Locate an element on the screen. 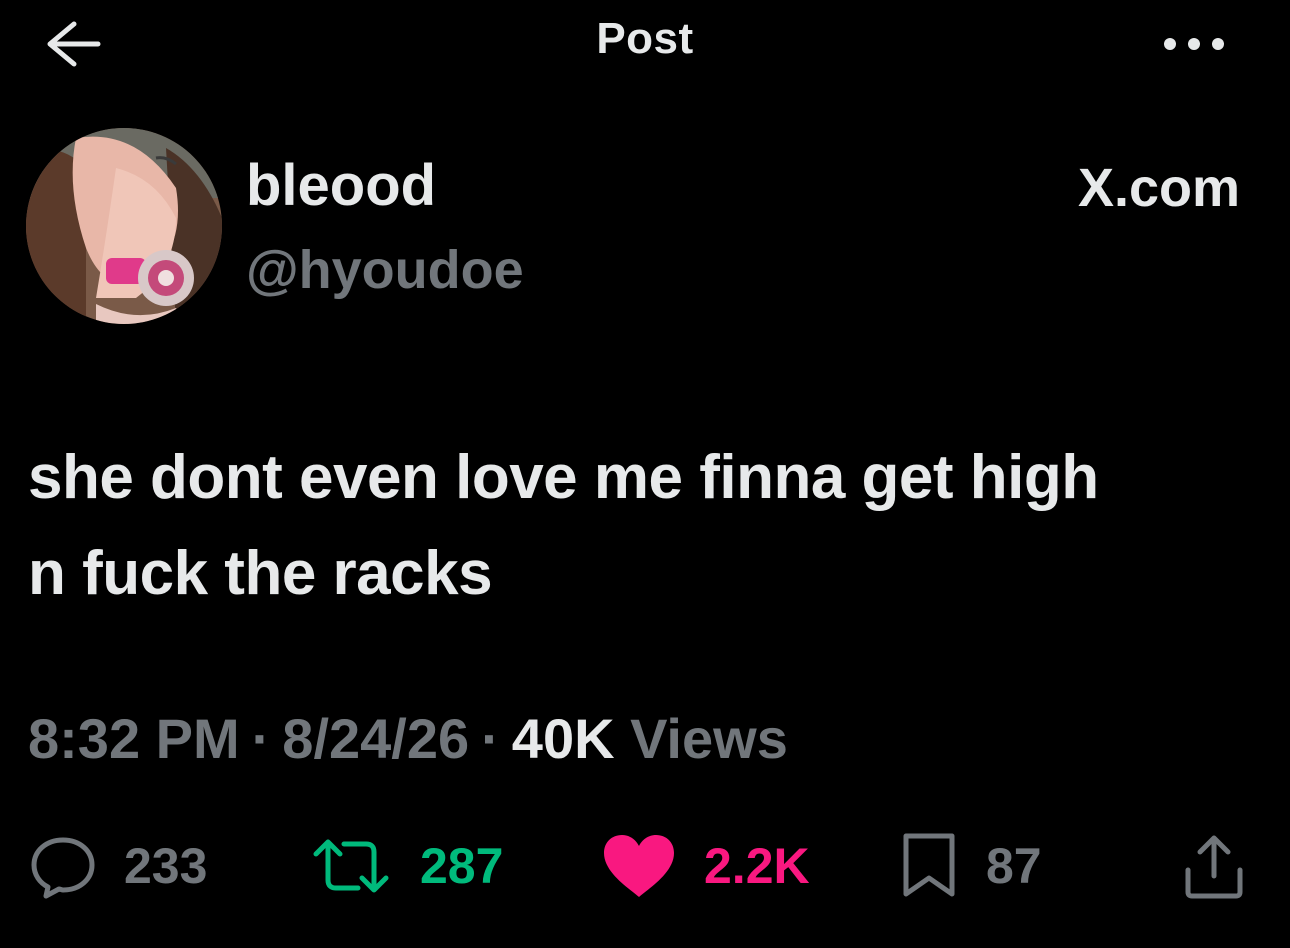  back-button is located at coordinates (72, 44).